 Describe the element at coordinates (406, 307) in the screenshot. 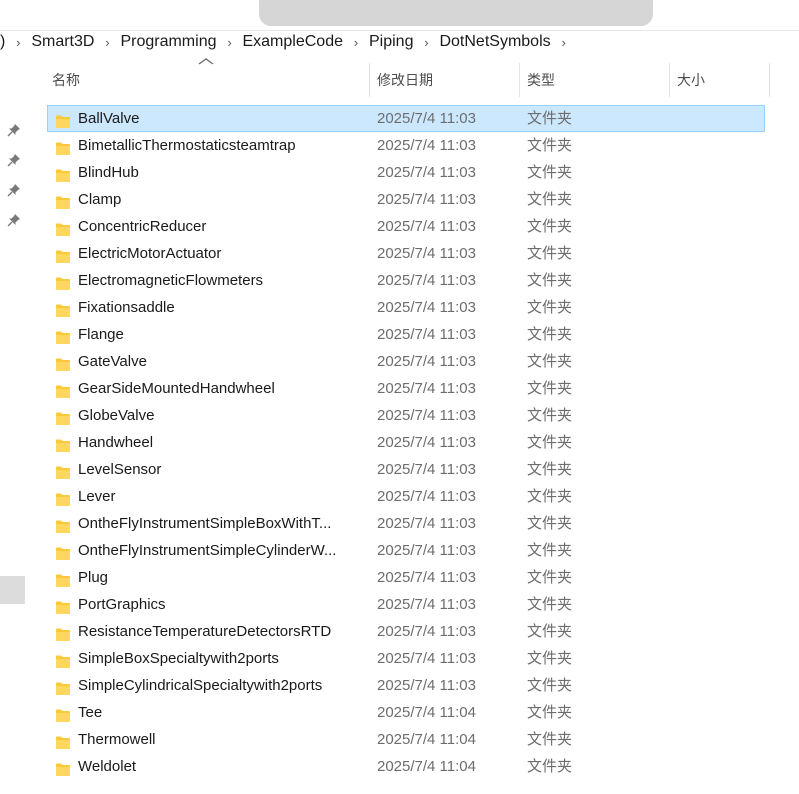

I see `file-row: Fixationsaddle 2025/7/4 11:03 文件夹` at that location.